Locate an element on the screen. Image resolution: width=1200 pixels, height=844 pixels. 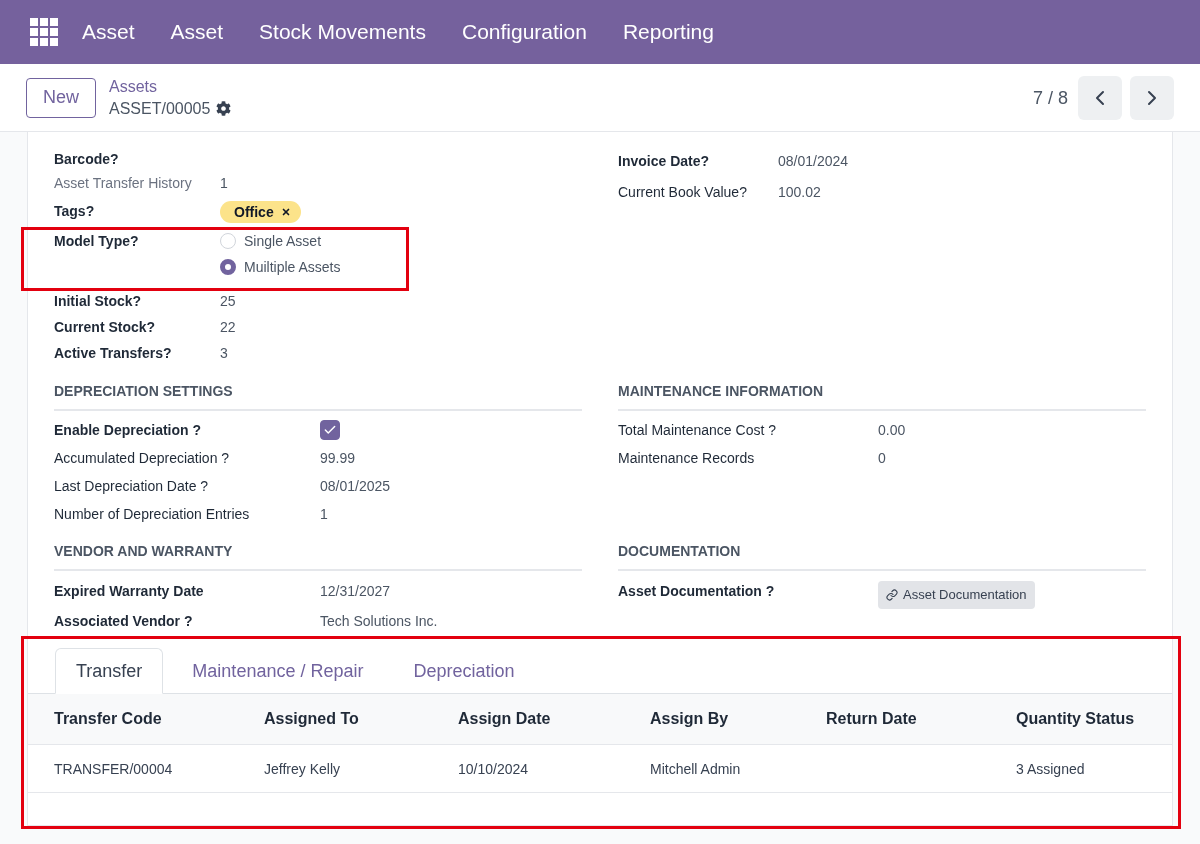
tab: Transfer is located at coordinates (109, 671).